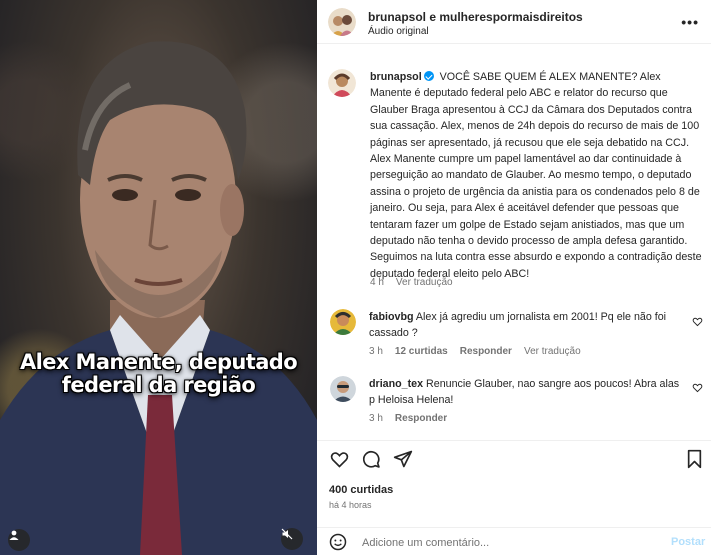 The width and height of the screenshot is (711, 555). Describe the element at coordinates (688, 542) in the screenshot. I see `post-comment-button: Postar` at that location.